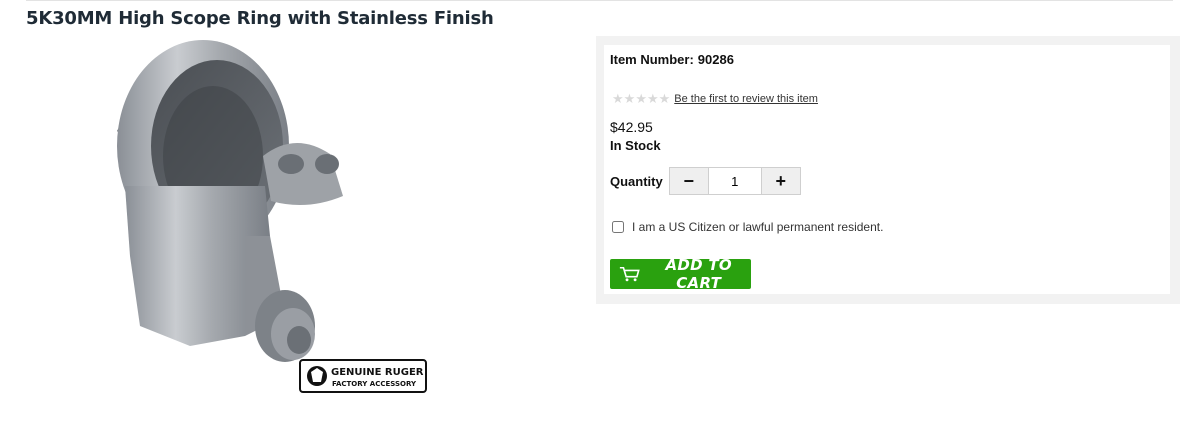 The image size is (1192, 423). Describe the element at coordinates (636, 181) in the screenshot. I see `quantity-label: Quantity` at that location.